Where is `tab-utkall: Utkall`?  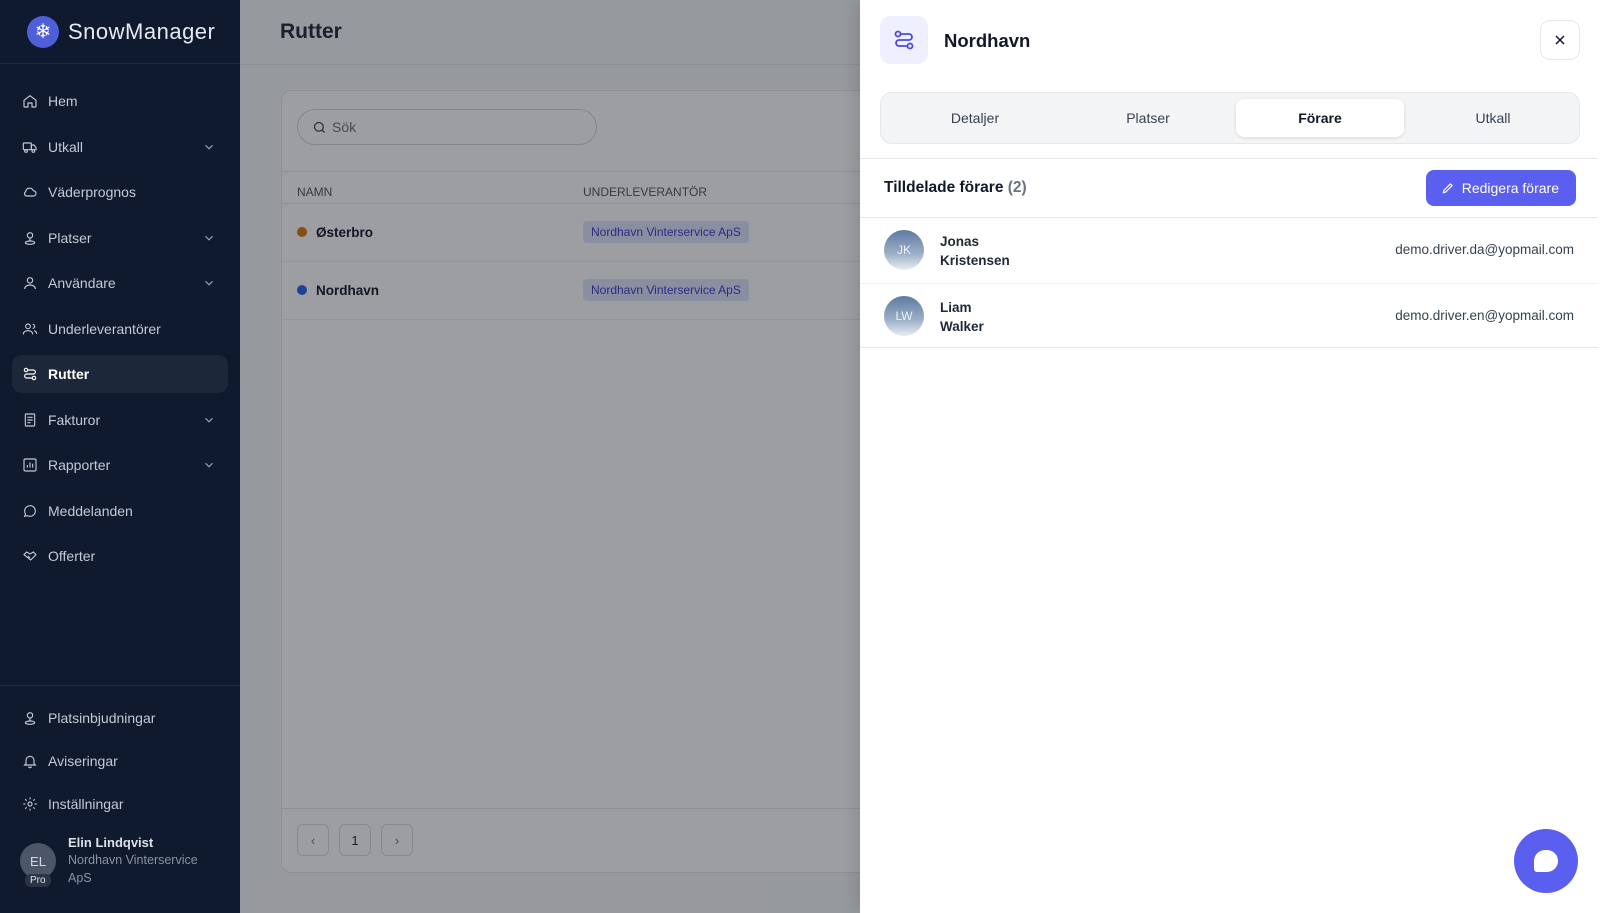
tab-utkall: Utkall is located at coordinates (1493, 118).